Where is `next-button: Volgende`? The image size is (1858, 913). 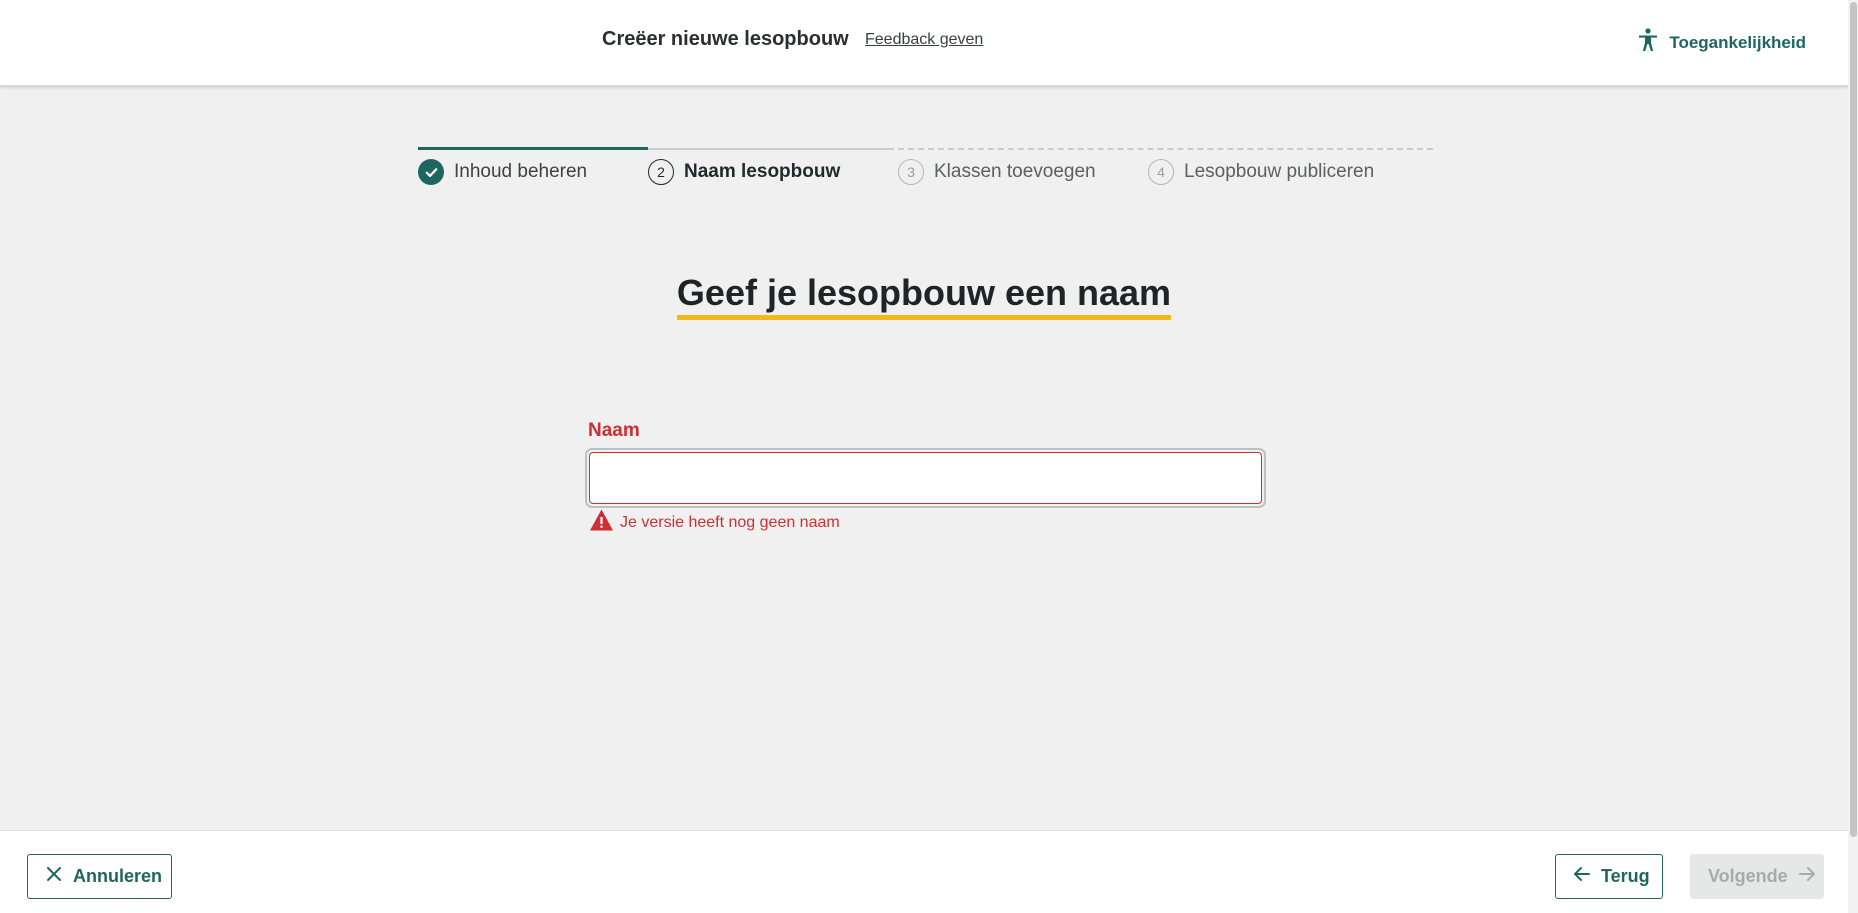
next-button: Volgende is located at coordinates (1757, 876).